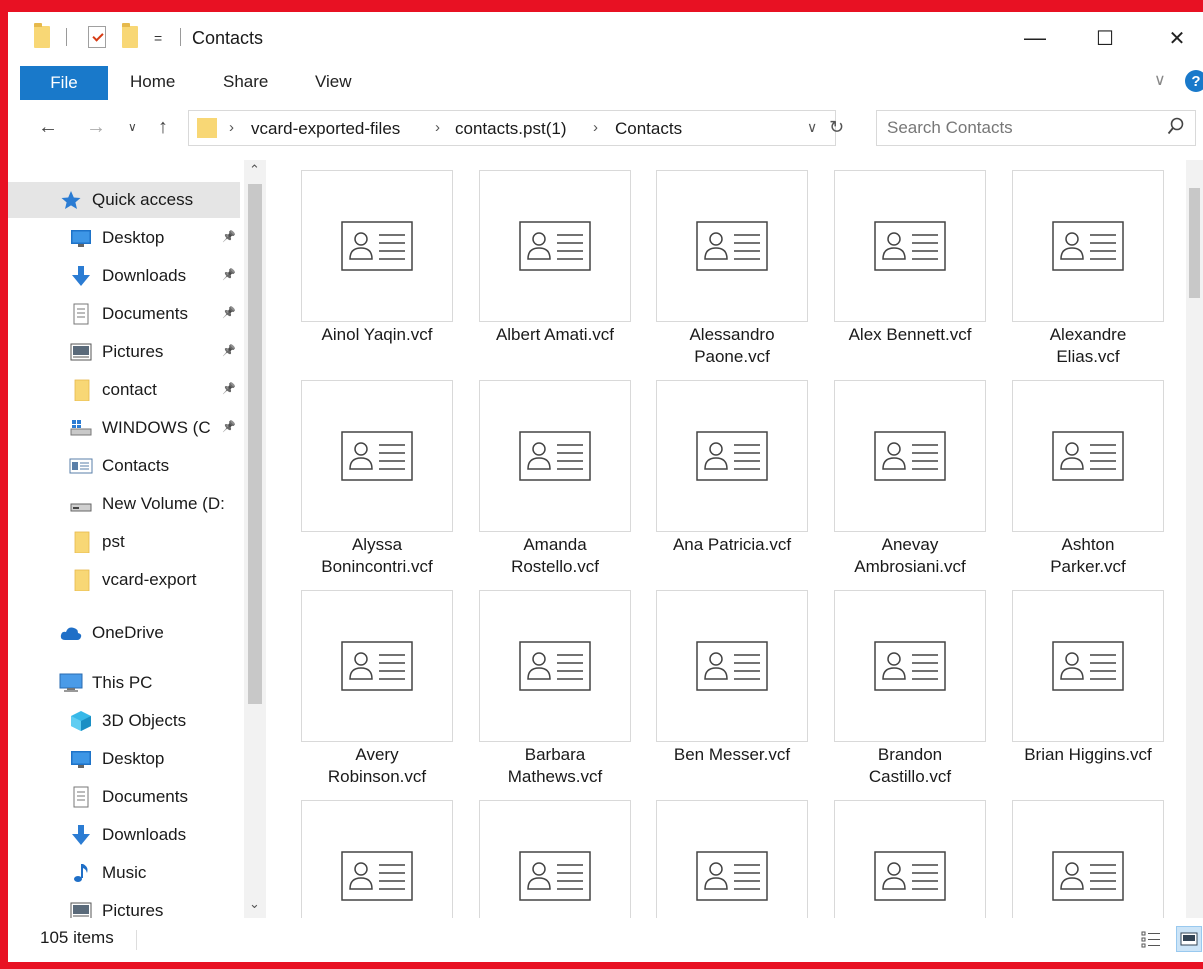 Image resolution: width=1203 pixels, height=969 pixels. I want to click on recent-locations-chevron-icon: ∨, so click(132, 127).